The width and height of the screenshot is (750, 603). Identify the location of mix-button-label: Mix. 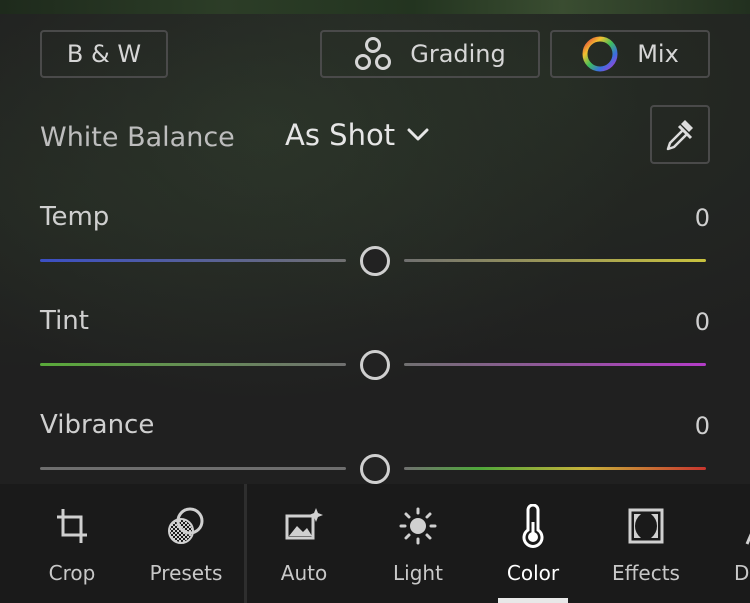
(658, 54).